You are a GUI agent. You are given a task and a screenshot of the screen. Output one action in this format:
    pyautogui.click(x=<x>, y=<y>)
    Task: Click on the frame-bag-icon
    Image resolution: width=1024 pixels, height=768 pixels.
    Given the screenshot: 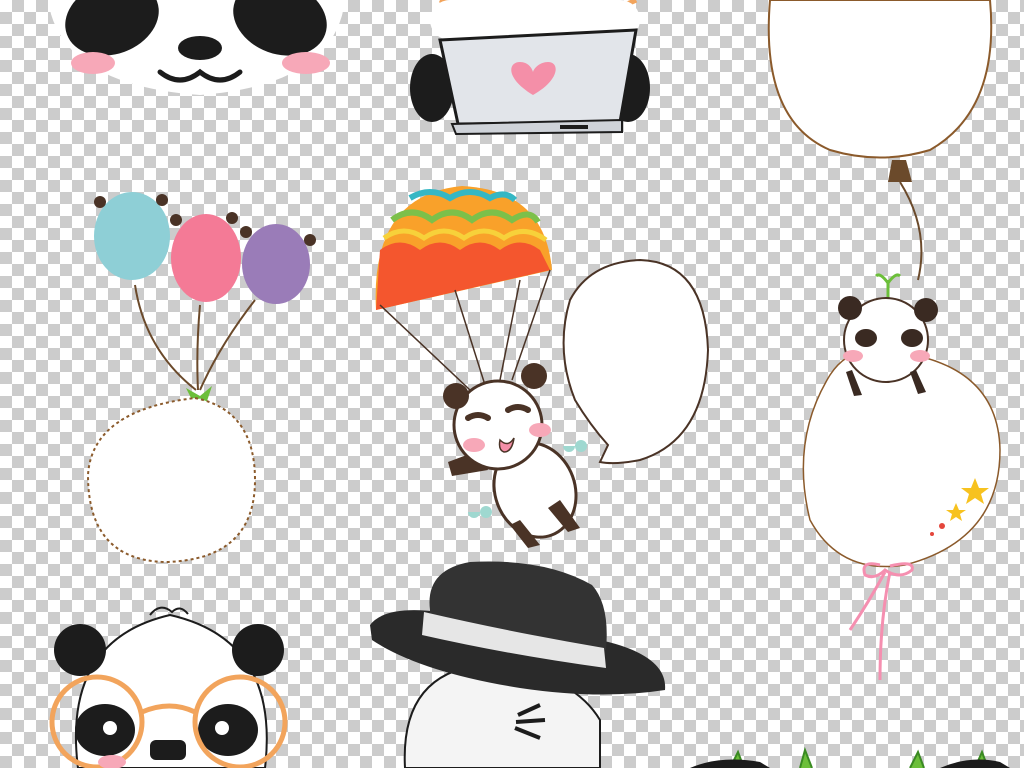 What is the action you would take?
    pyautogui.click(x=171, y=480)
    